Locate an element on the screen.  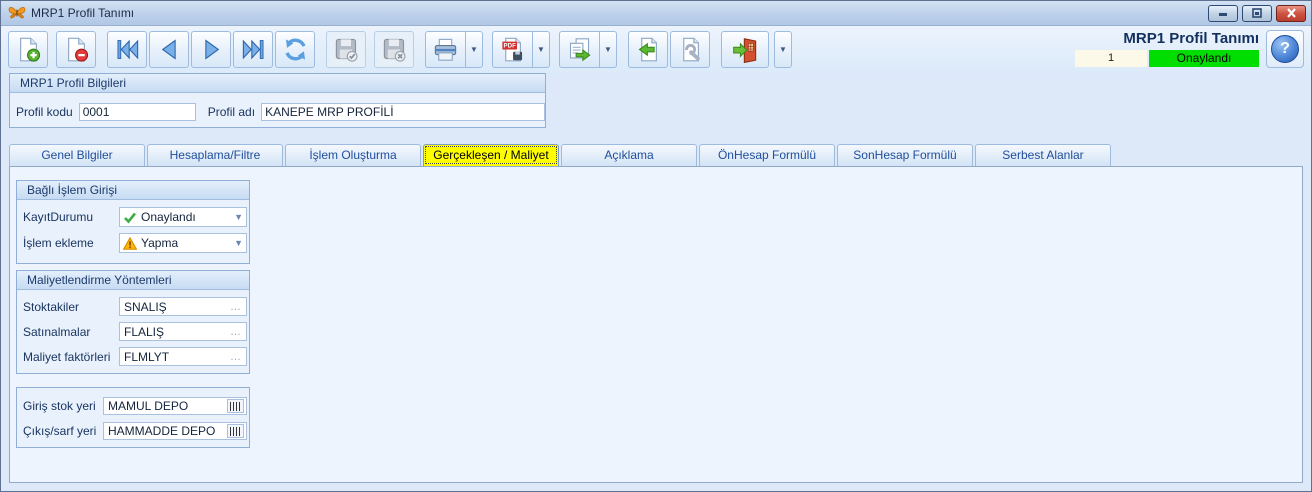
stoktakiler-value: SNALIŞ is located at coordinates (145, 306).